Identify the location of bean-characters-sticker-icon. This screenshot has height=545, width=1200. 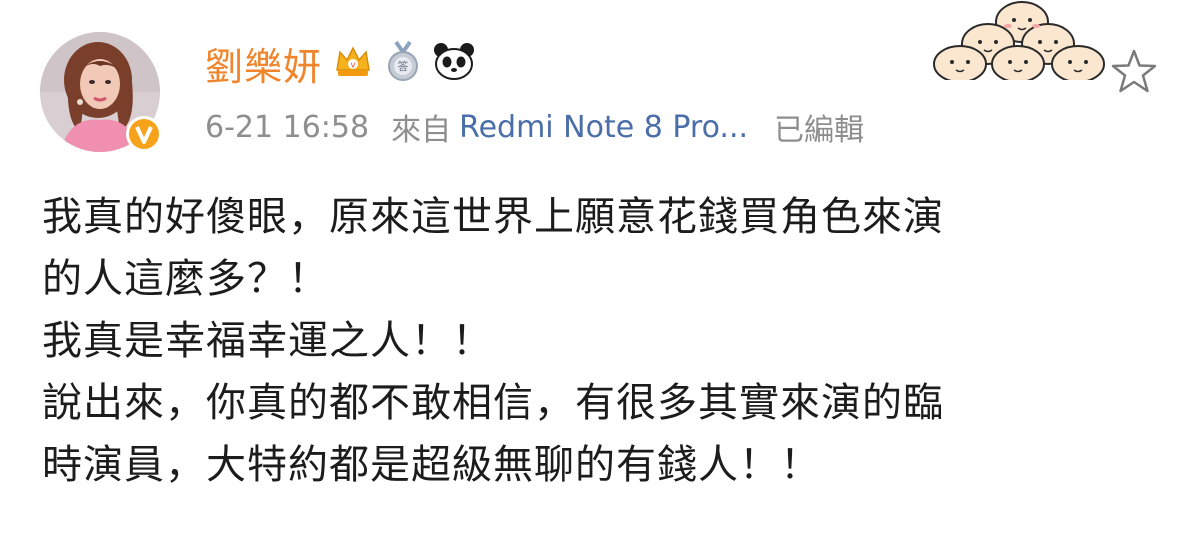
(1020, 41).